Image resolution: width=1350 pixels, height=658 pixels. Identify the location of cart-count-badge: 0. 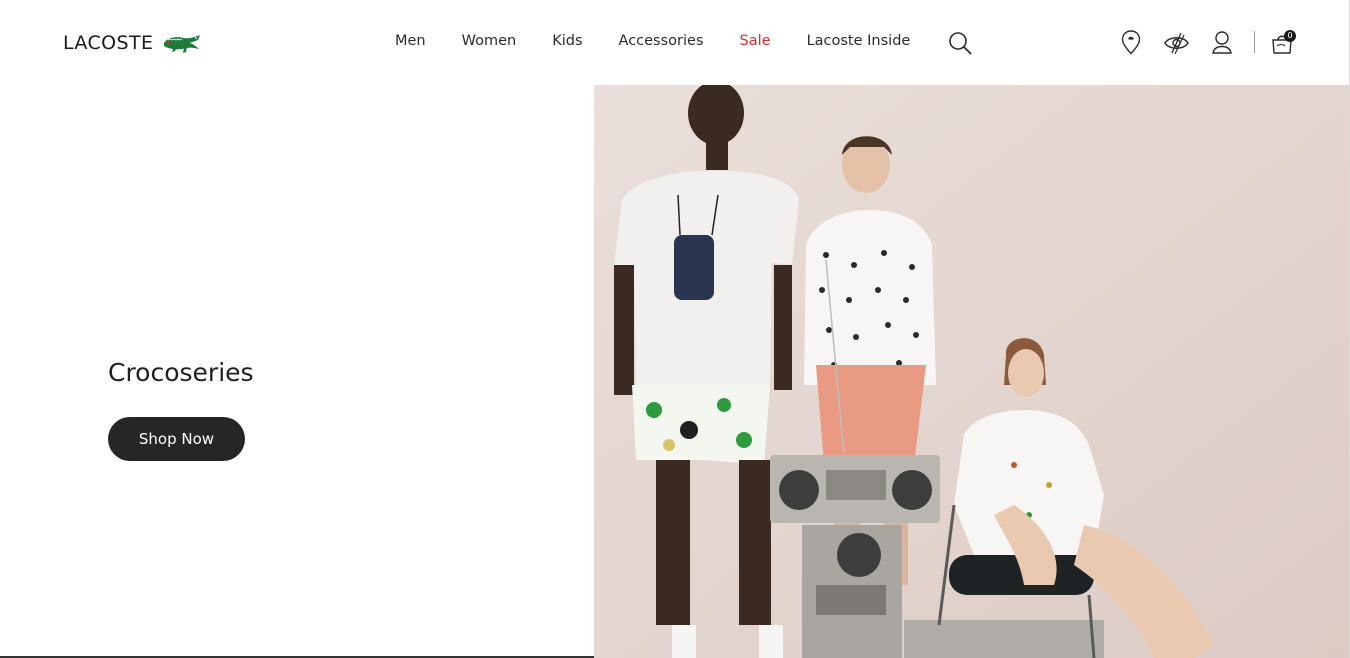
(1290, 36).